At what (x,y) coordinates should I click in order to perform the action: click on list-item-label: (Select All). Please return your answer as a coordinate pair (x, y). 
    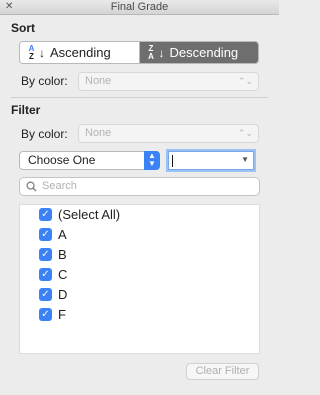
    Looking at the image, I should click on (89, 214).